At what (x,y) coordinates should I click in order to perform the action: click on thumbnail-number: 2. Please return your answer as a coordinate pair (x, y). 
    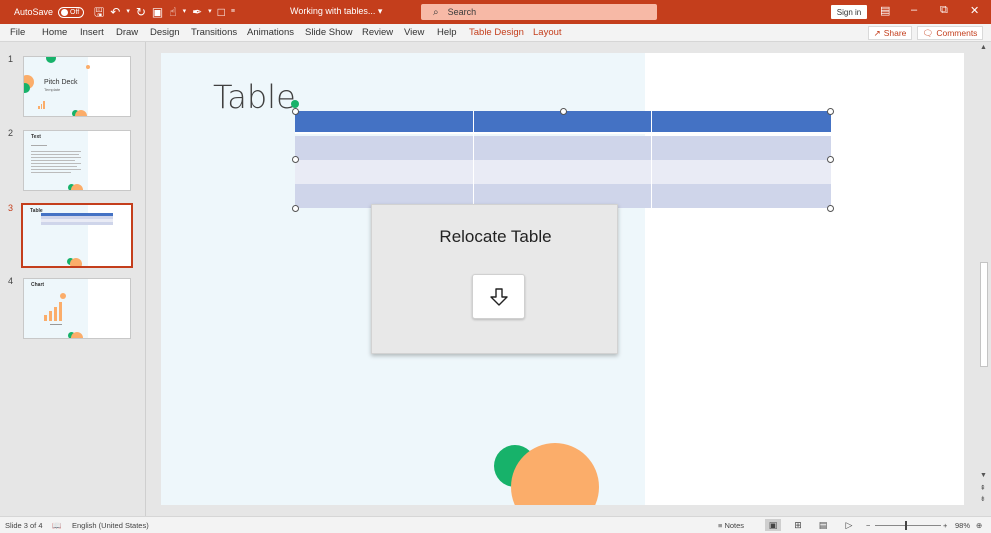
    Looking at the image, I should click on (11, 133).